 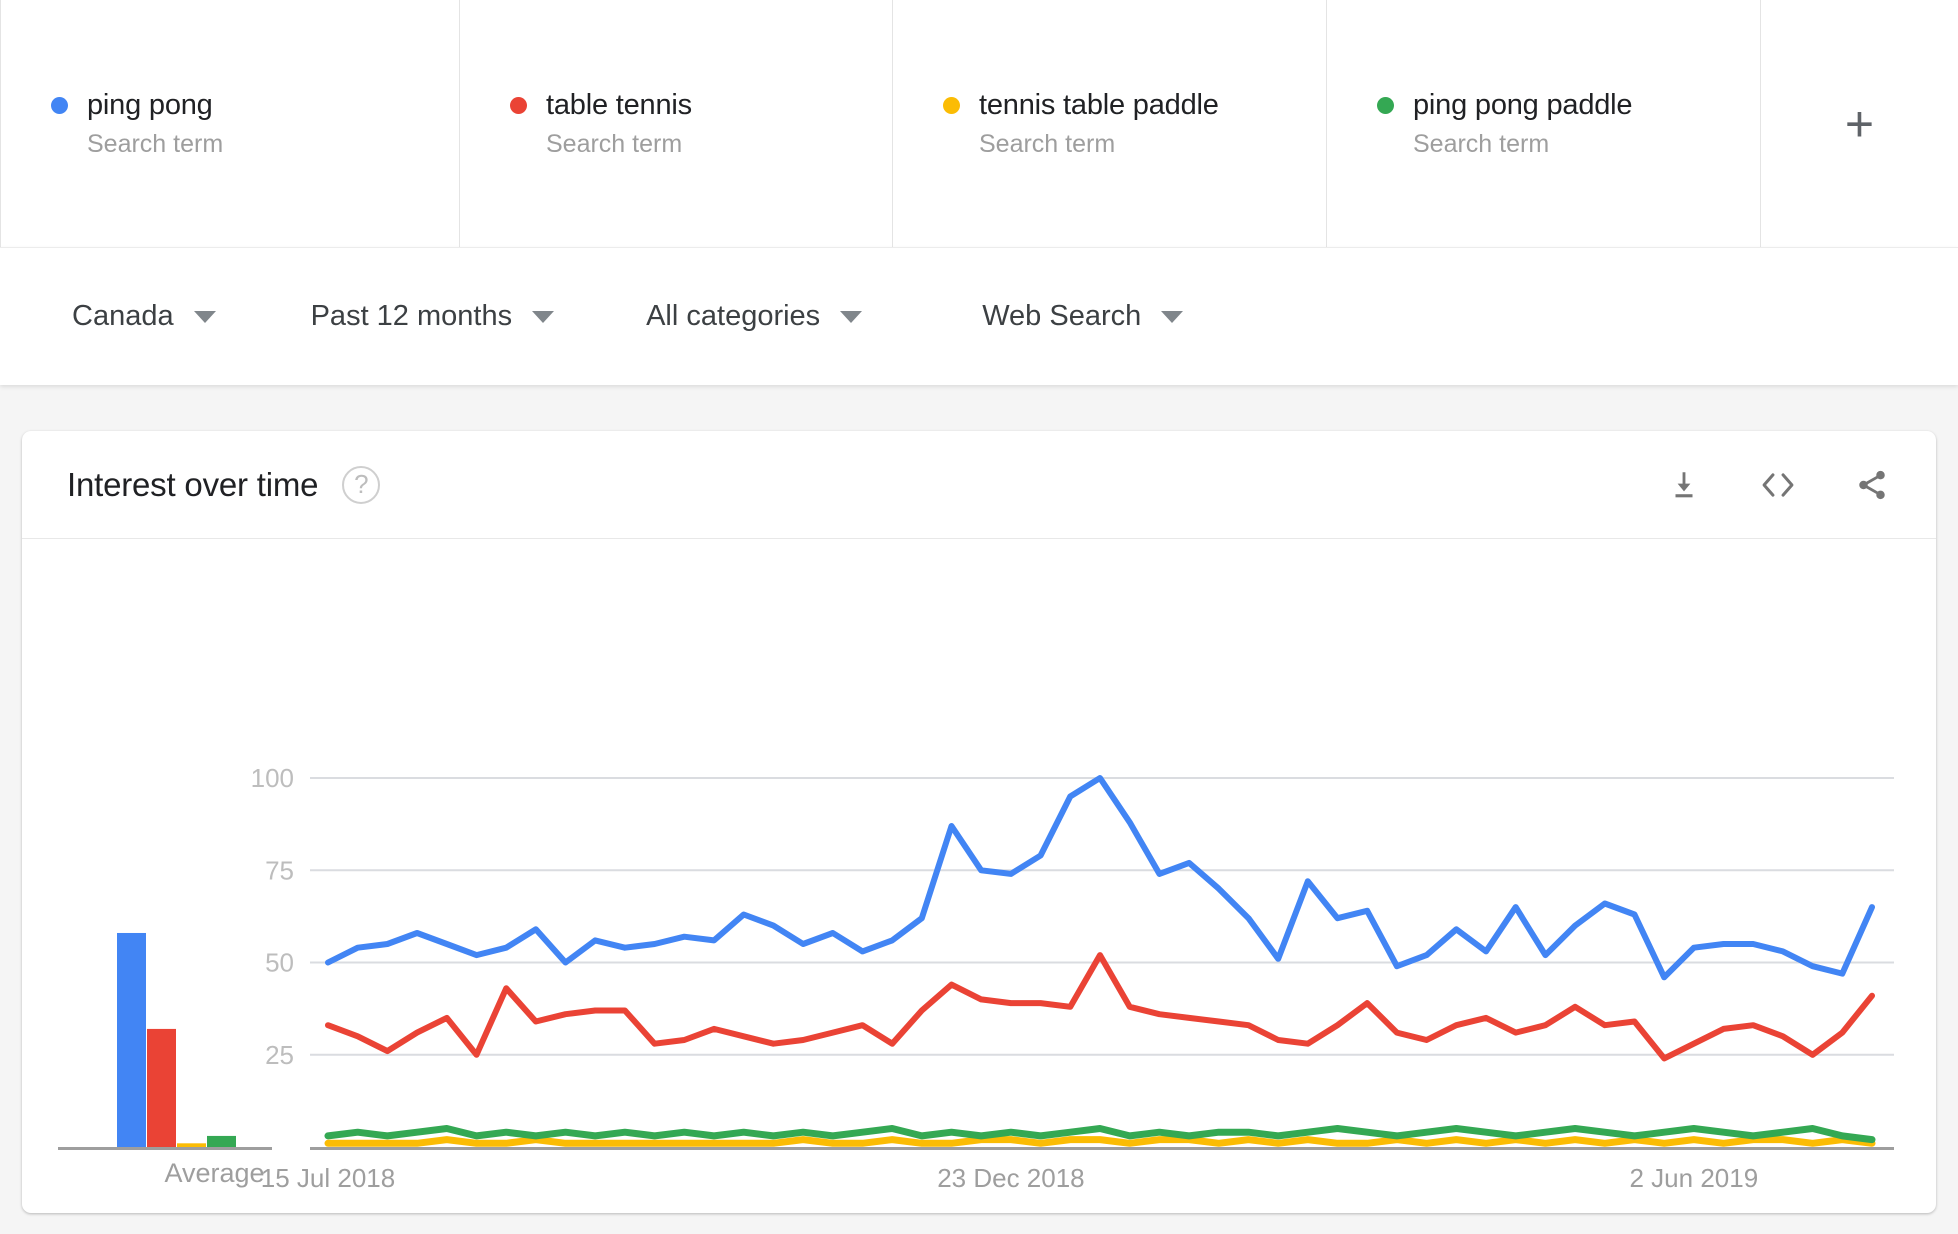 I want to click on filter-search-type: Web Search, so click(x=1083, y=316).